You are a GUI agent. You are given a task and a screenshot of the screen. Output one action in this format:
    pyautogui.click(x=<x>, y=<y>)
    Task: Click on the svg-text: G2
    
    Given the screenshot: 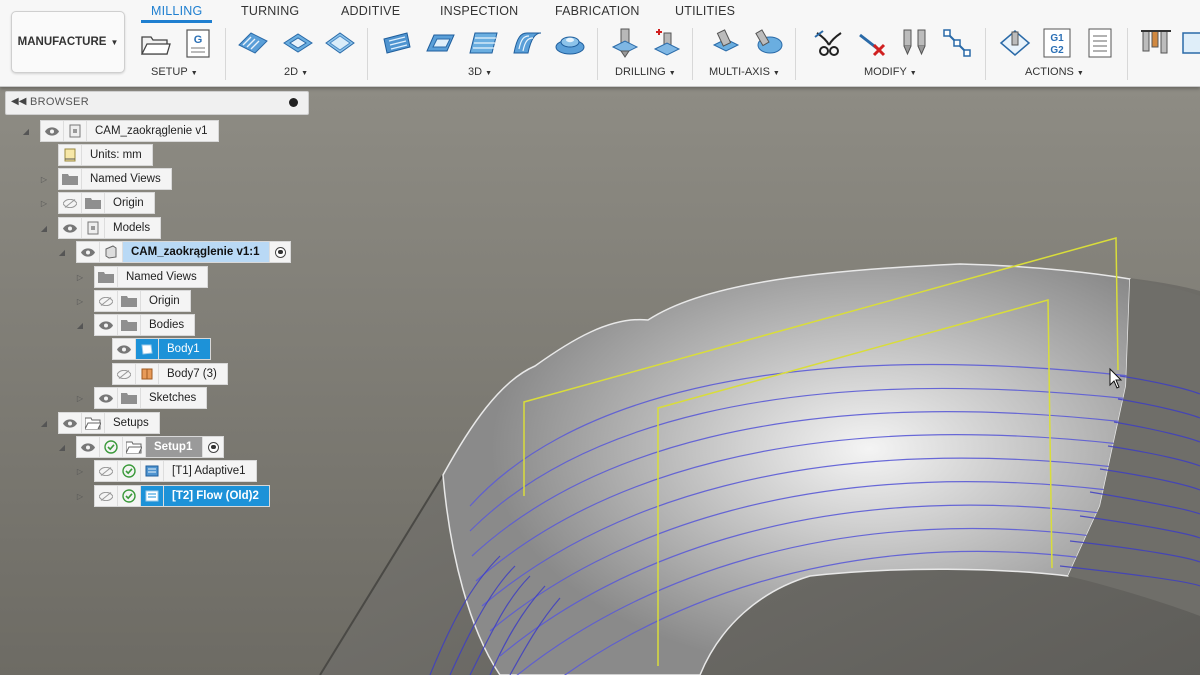 What is the action you would take?
    pyautogui.click(x=1057, y=50)
    